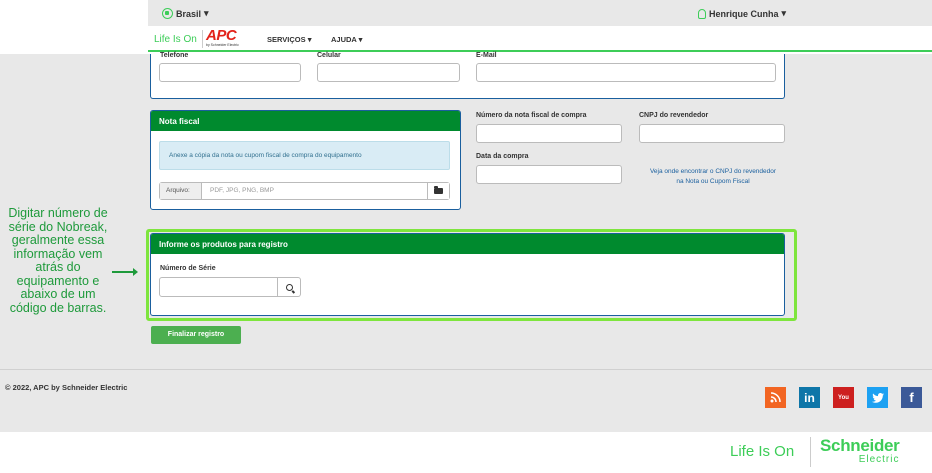  What do you see at coordinates (674, 115) in the screenshot?
I see `cnpj-label: CNPJ do revendedor` at bounding box center [674, 115].